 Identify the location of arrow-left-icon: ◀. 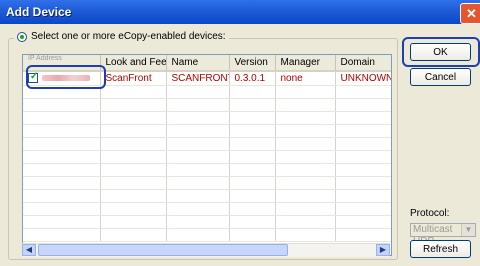
(29, 249).